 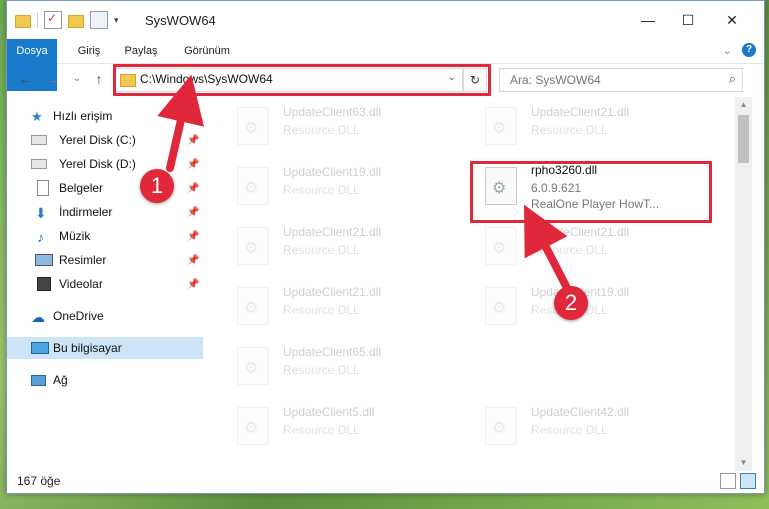 I want to click on callout-badge-1: 1, so click(x=157, y=186).